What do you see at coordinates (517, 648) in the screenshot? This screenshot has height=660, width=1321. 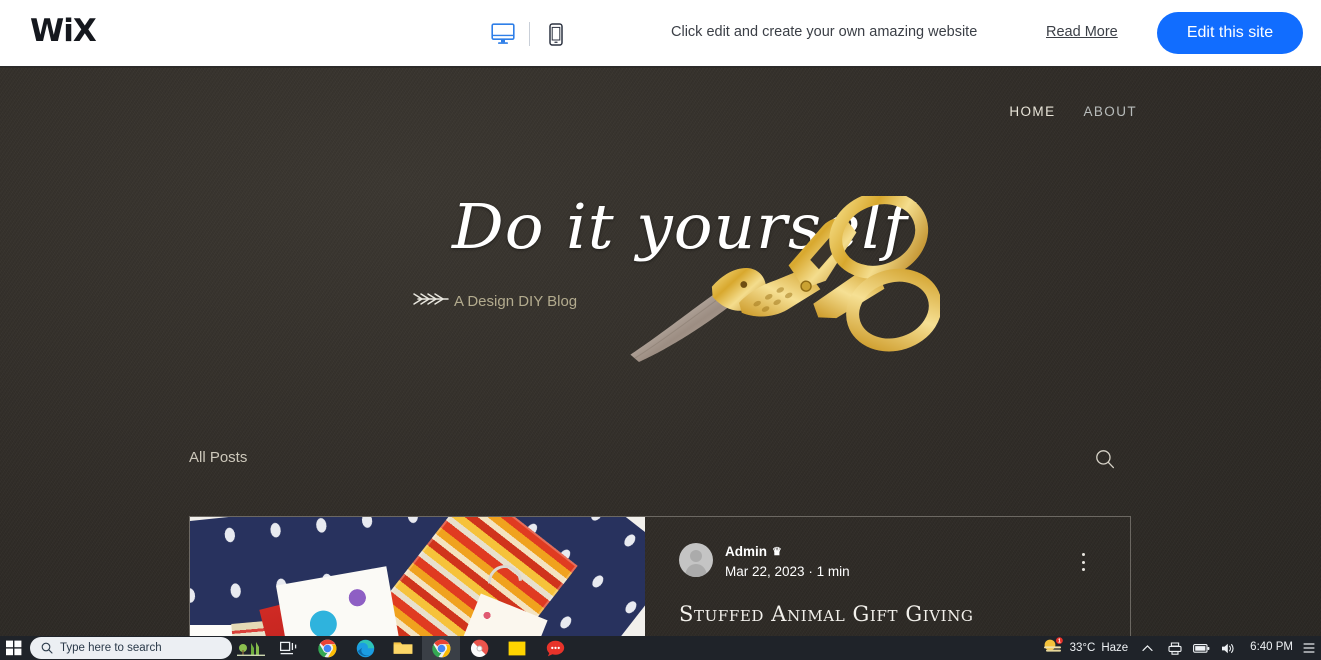 I see `notes-app-icon` at bounding box center [517, 648].